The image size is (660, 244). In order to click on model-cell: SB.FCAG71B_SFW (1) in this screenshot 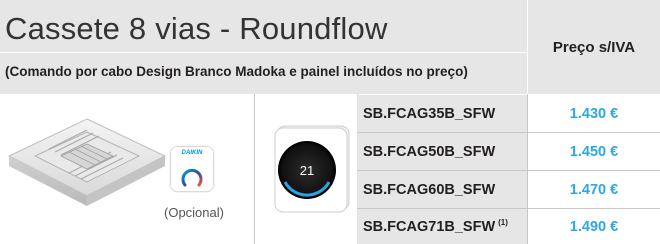, I will do `click(442, 226)`.